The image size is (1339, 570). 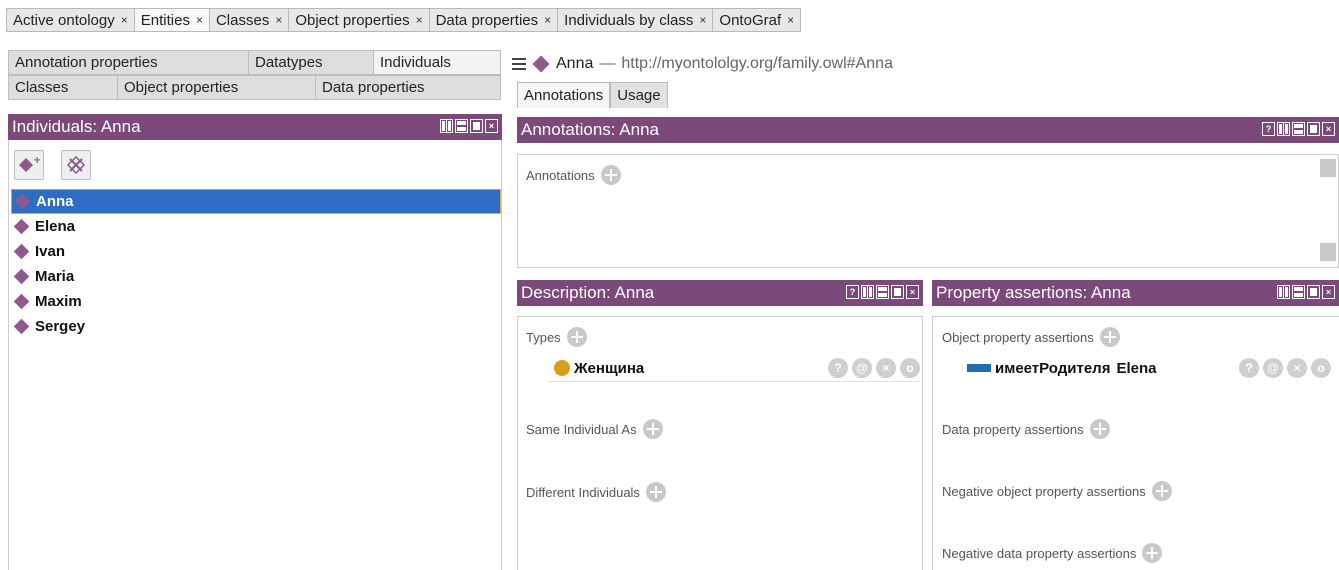 I want to click on negative-object-property-assertions-section: Negative object property assertions, so click(x=1057, y=491).